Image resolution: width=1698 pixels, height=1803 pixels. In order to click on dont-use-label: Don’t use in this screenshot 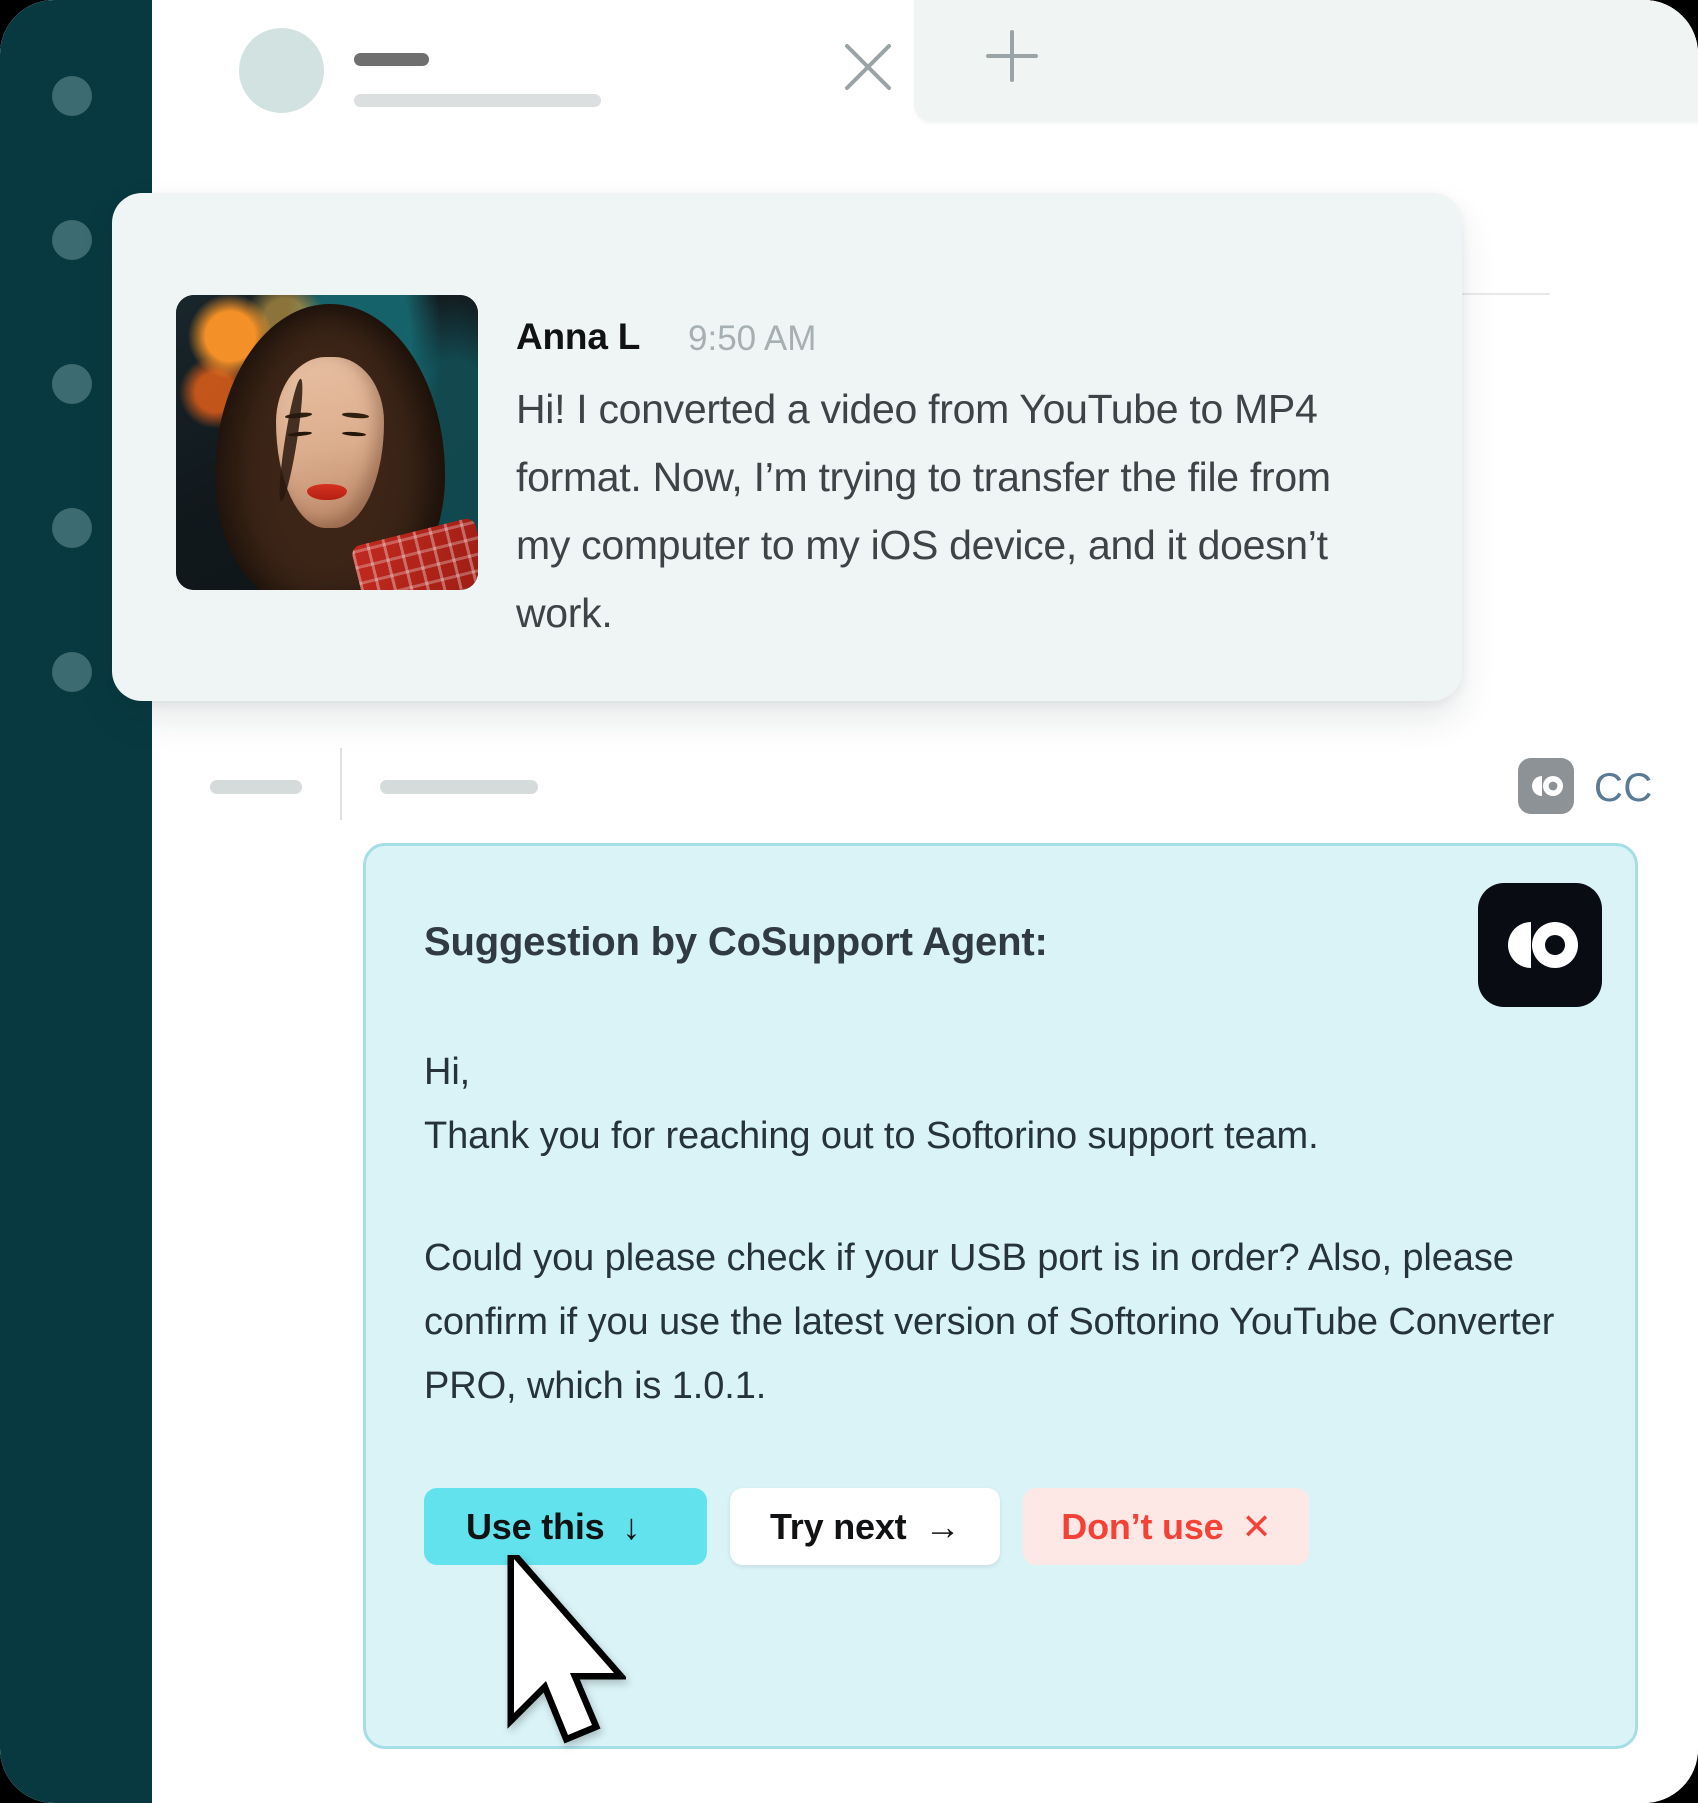, I will do `click(1142, 1526)`.